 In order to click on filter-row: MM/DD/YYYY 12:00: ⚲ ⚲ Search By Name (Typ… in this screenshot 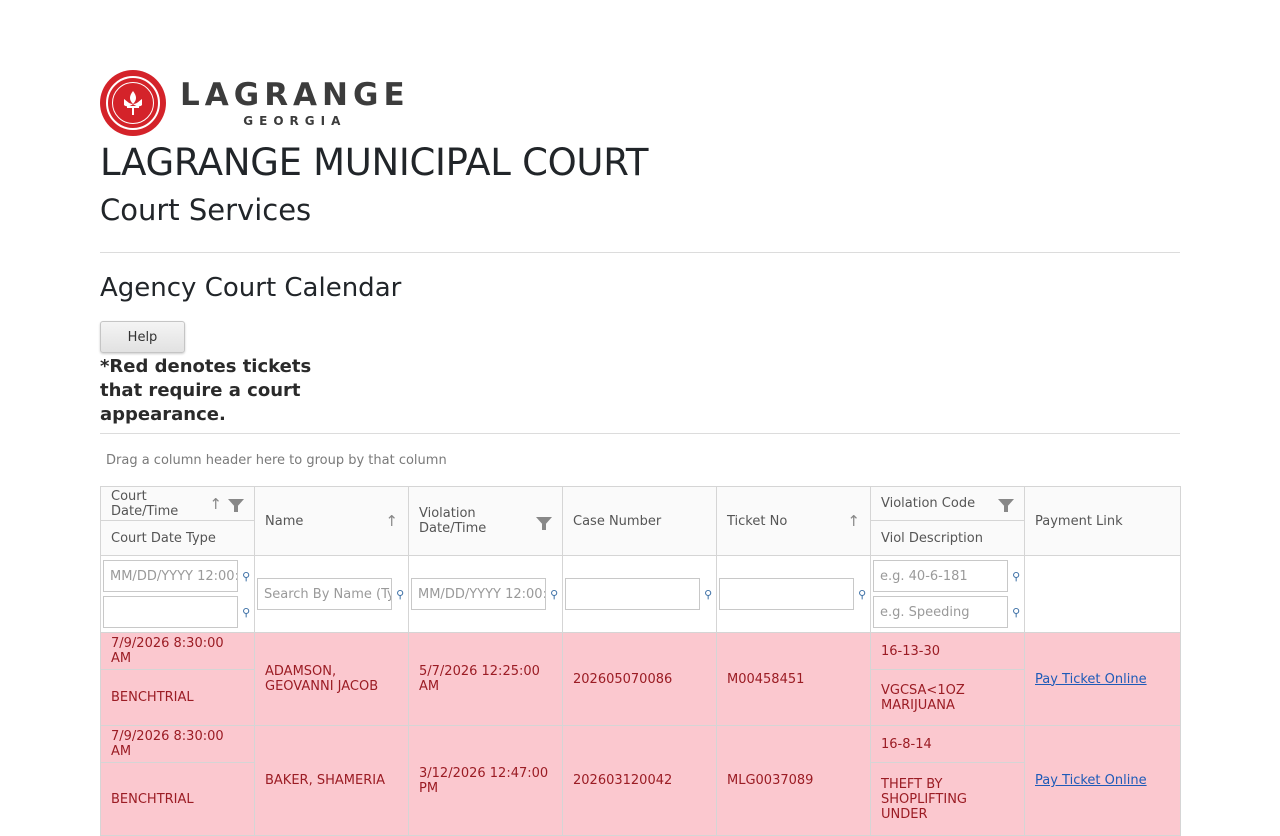, I will do `click(640, 594)`.